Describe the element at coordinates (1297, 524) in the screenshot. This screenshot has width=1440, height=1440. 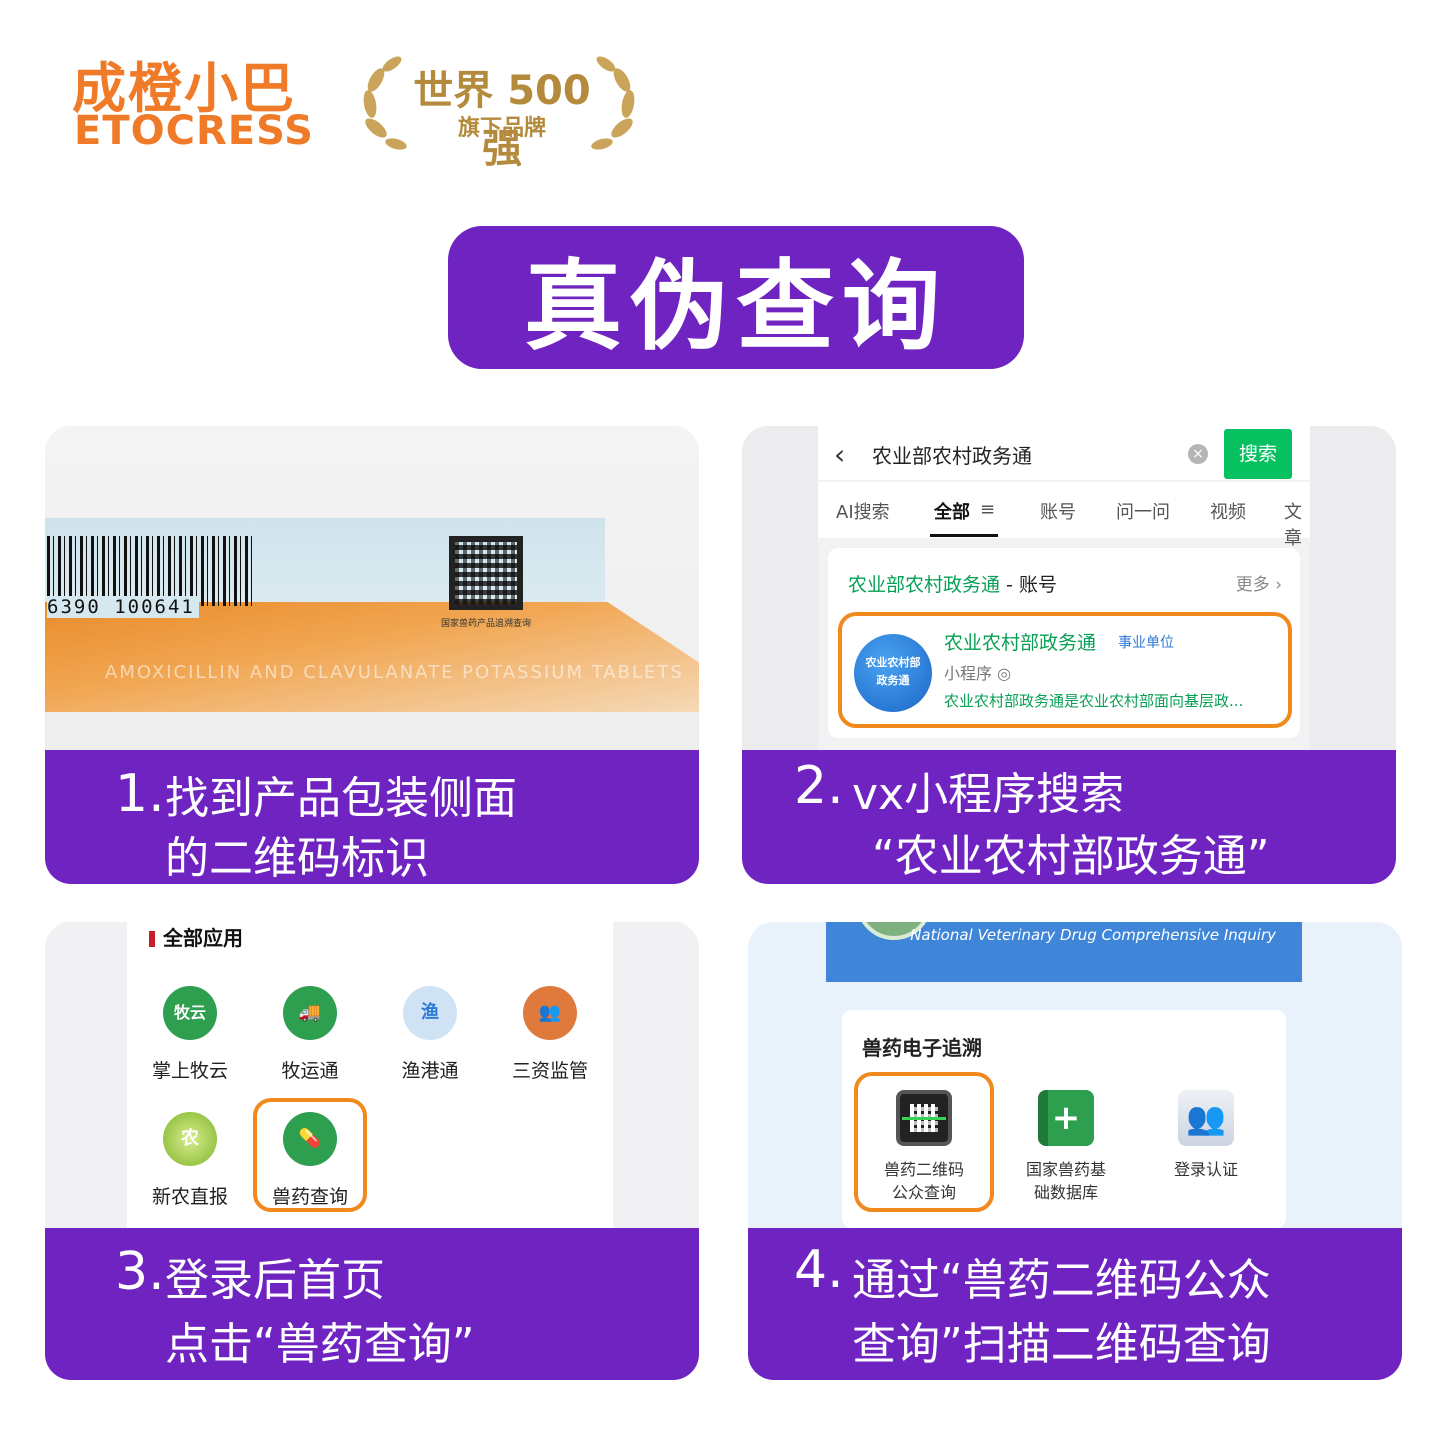
I see `tab-articles: 文章` at that location.